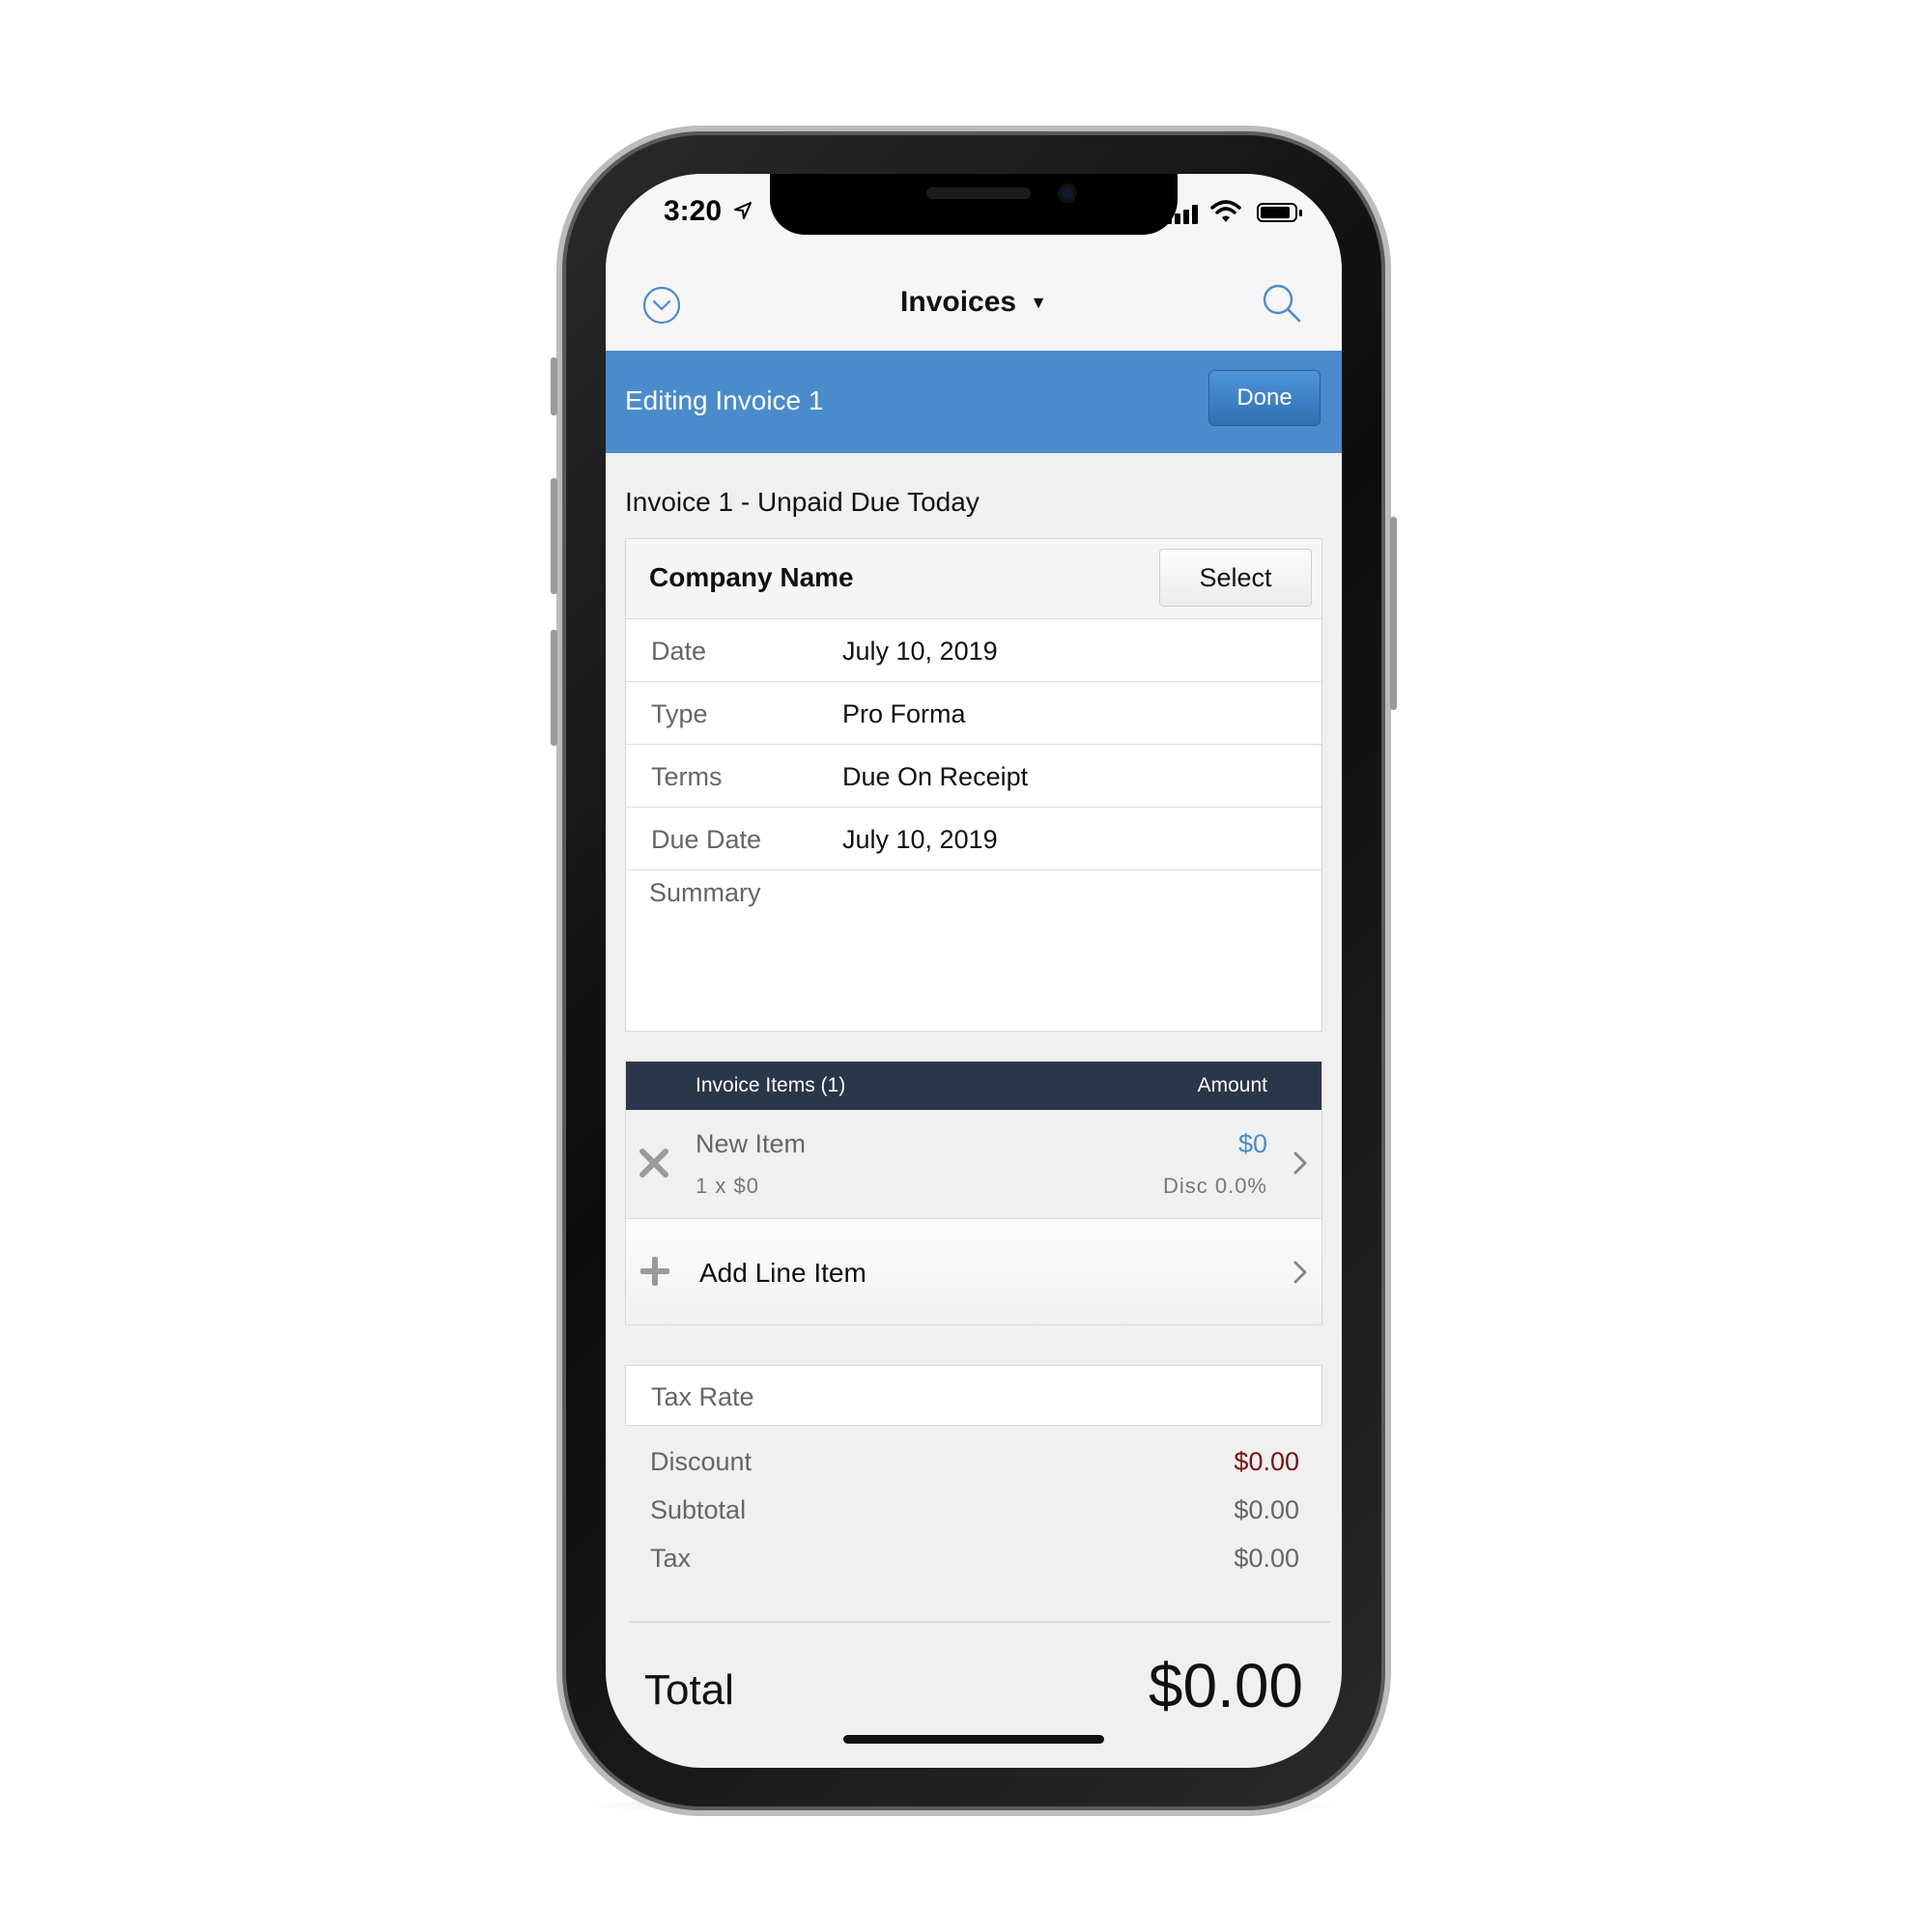 The image size is (1932, 1932). What do you see at coordinates (958, 302) in the screenshot?
I see `nav-title: Invoices` at bounding box center [958, 302].